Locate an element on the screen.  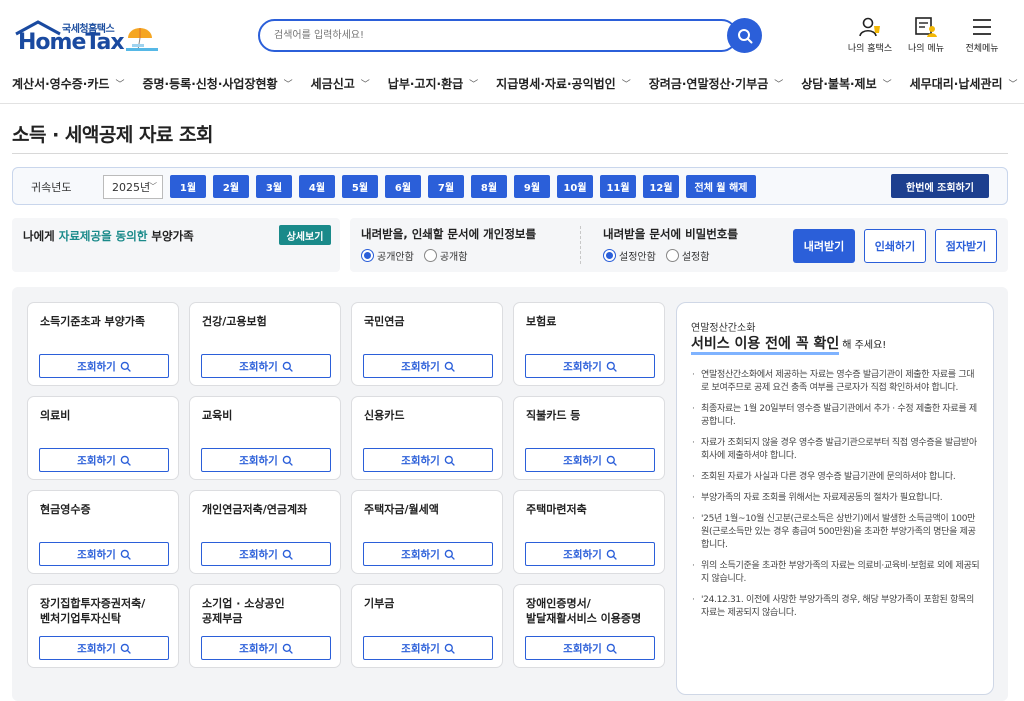
deduction-card-title: 보험료 is located at coordinates (541, 321).